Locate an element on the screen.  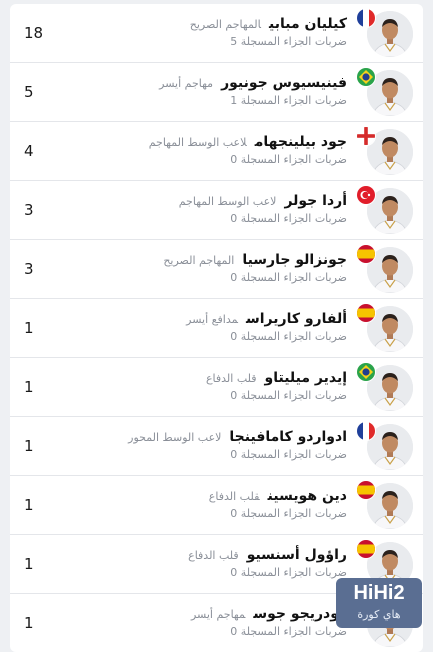
player-name: فينيسيوس جونيور is located at coordinates (284, 83).